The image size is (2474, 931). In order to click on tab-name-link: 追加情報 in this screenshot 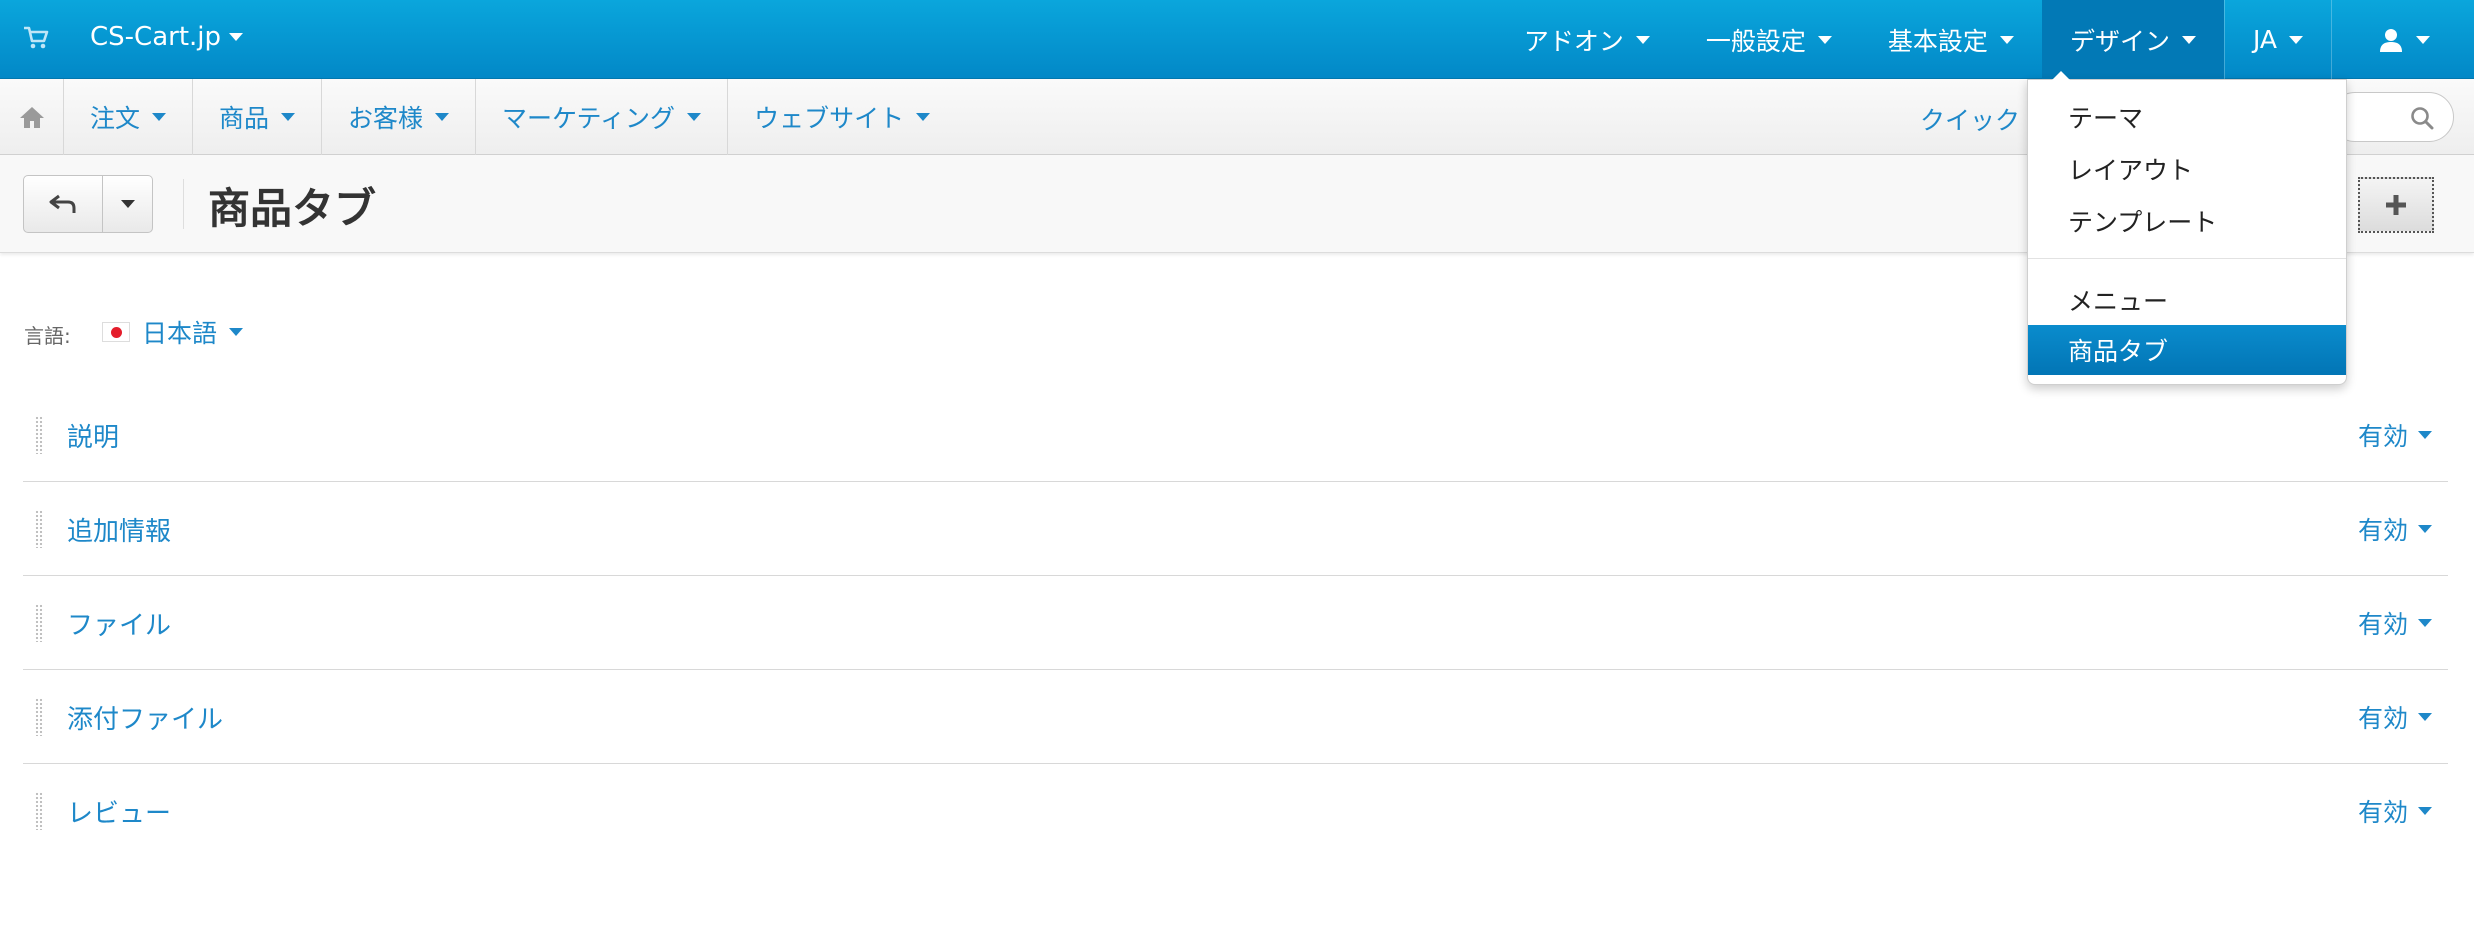, I will do `click(119, 529)`.